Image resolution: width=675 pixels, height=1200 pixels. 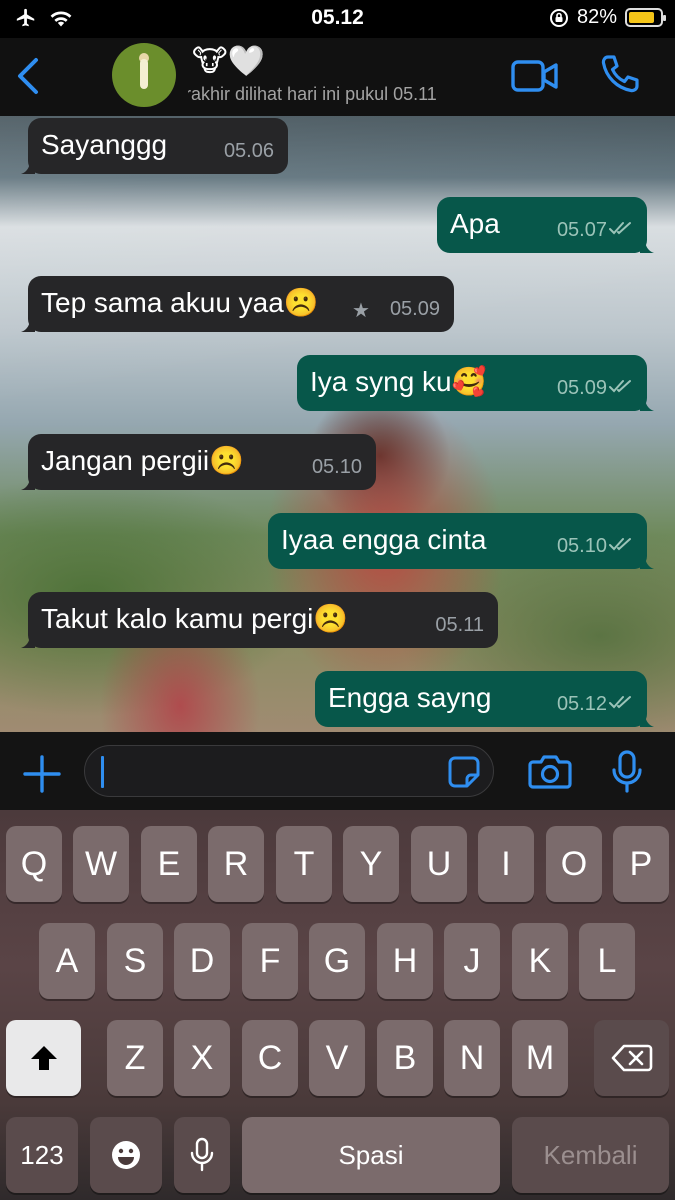 I want to click on key-n: N, so click(x=472, y=1058).